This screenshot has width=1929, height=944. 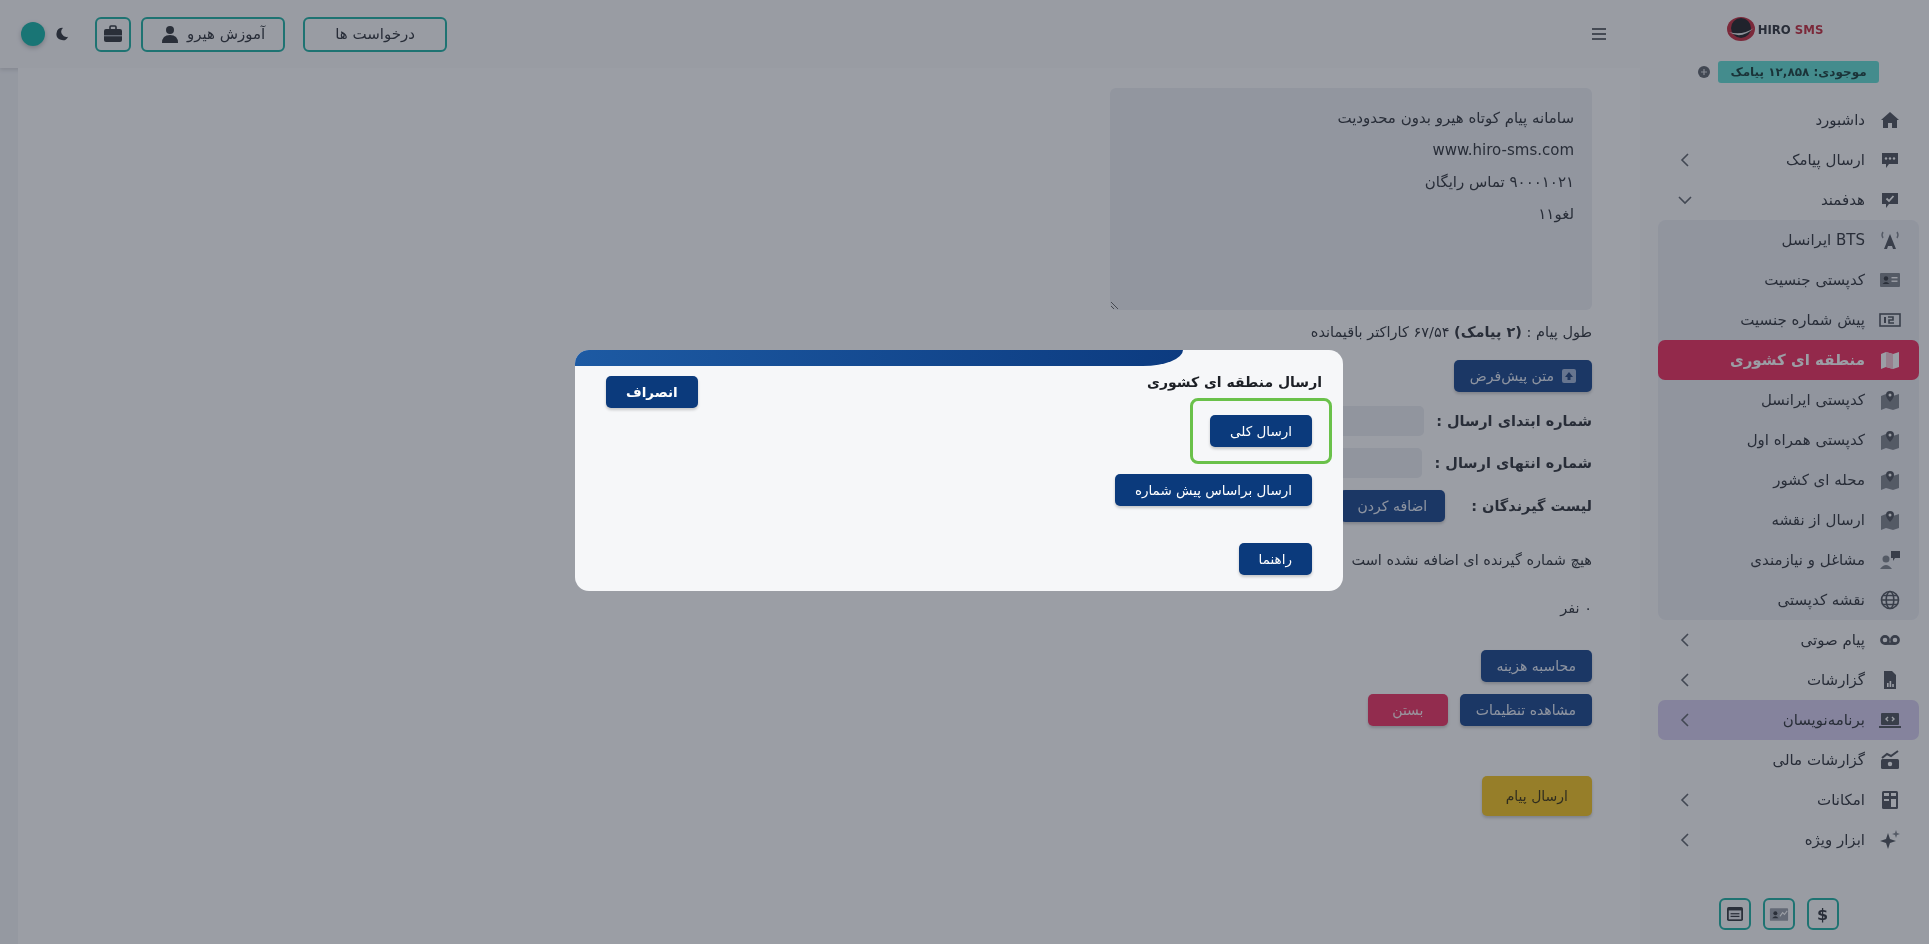 I want to click on sidebar-item: ارسال پیامک, so click(x=1788, y=160).